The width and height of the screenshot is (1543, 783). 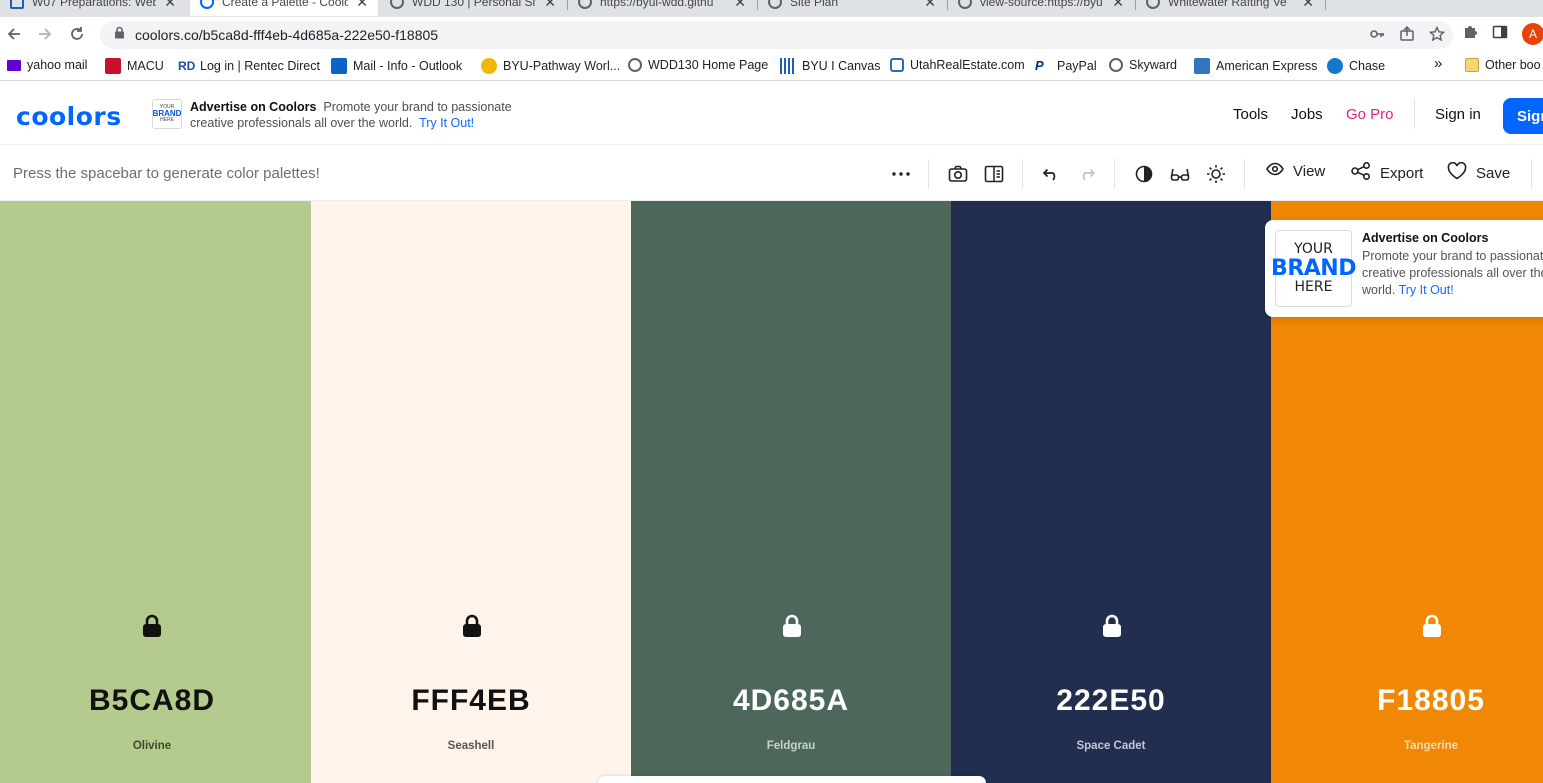 What do you see at coordinates (1143, 65) in the screenshot?
I see `bookmark-item: Skyward` at bounding box center [1143, 65].